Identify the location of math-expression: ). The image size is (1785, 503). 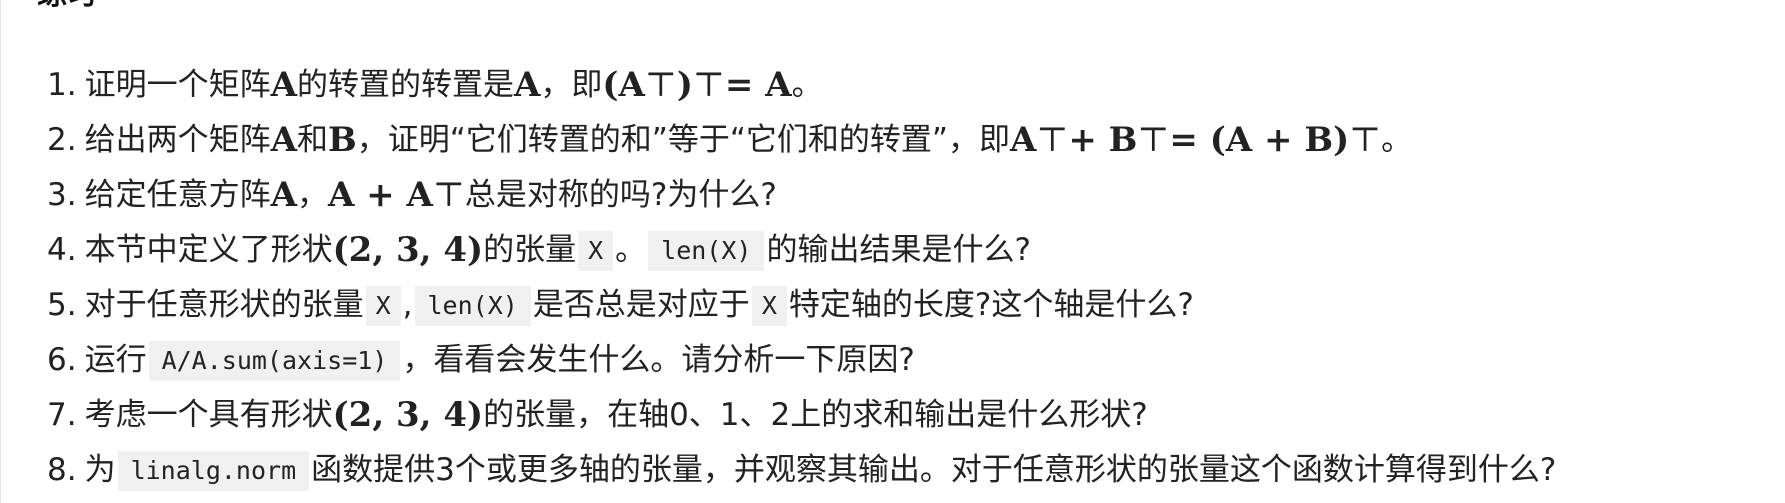
(684, 85).